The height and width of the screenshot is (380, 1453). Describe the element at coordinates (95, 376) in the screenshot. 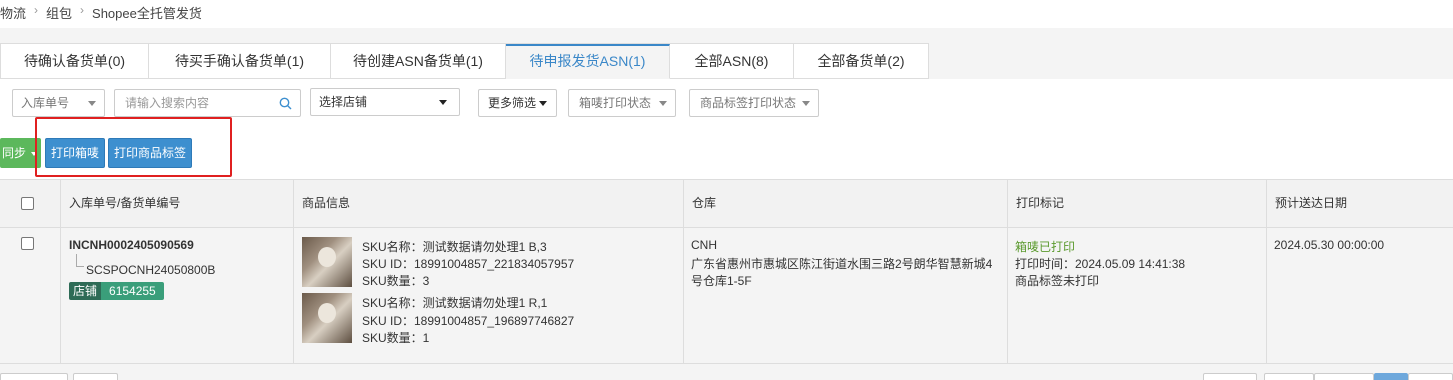

I see `page-jump-input` at that location.